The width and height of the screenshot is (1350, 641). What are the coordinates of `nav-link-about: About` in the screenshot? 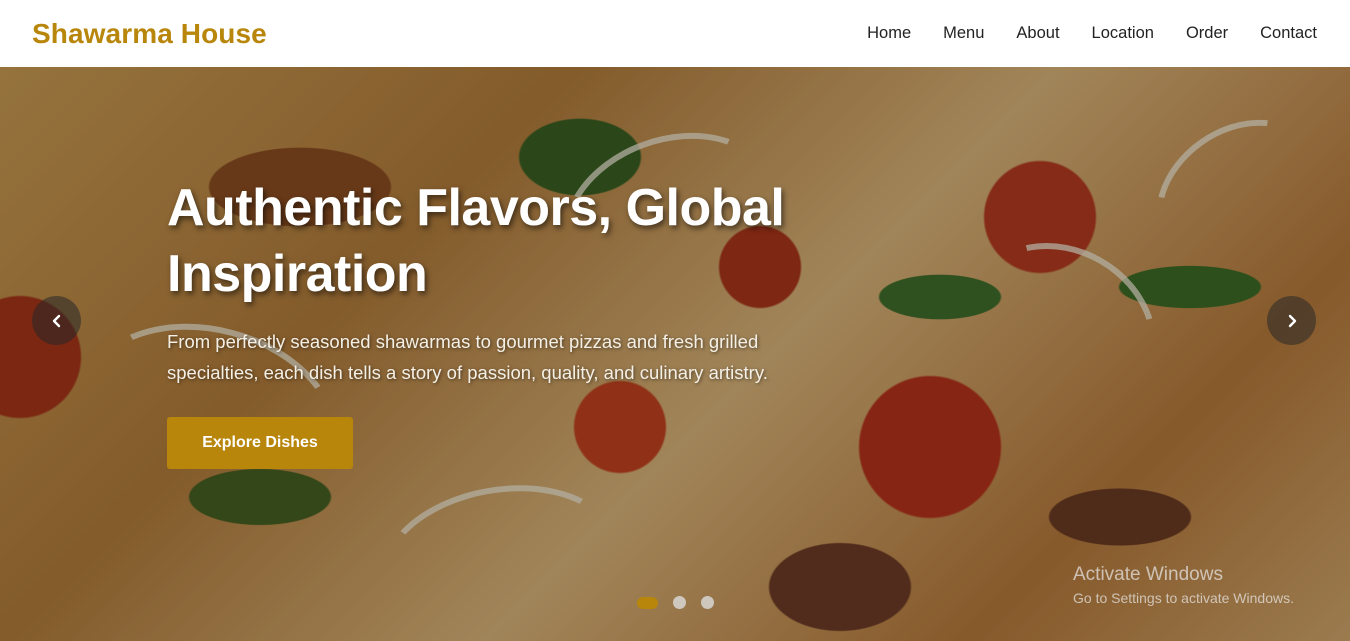 It's located at (1037, 33).